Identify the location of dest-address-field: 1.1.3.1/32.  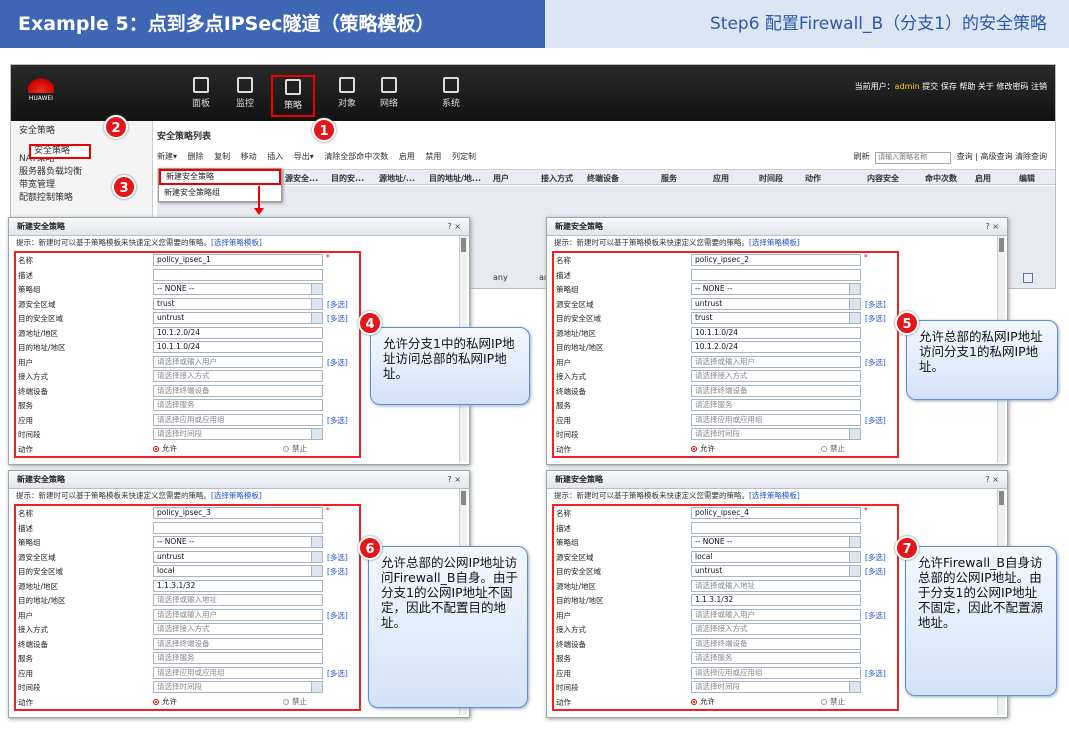
(776, 600).